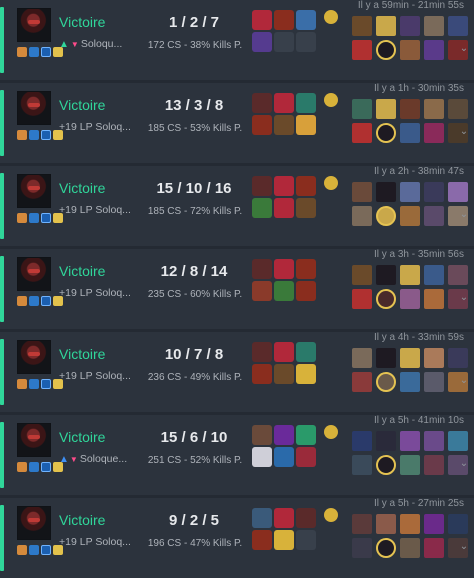 This screenshot has width=474, height=578. I want to click on cs-kill-participation: 172 CS - 38% Kills P., so click(195, 45).